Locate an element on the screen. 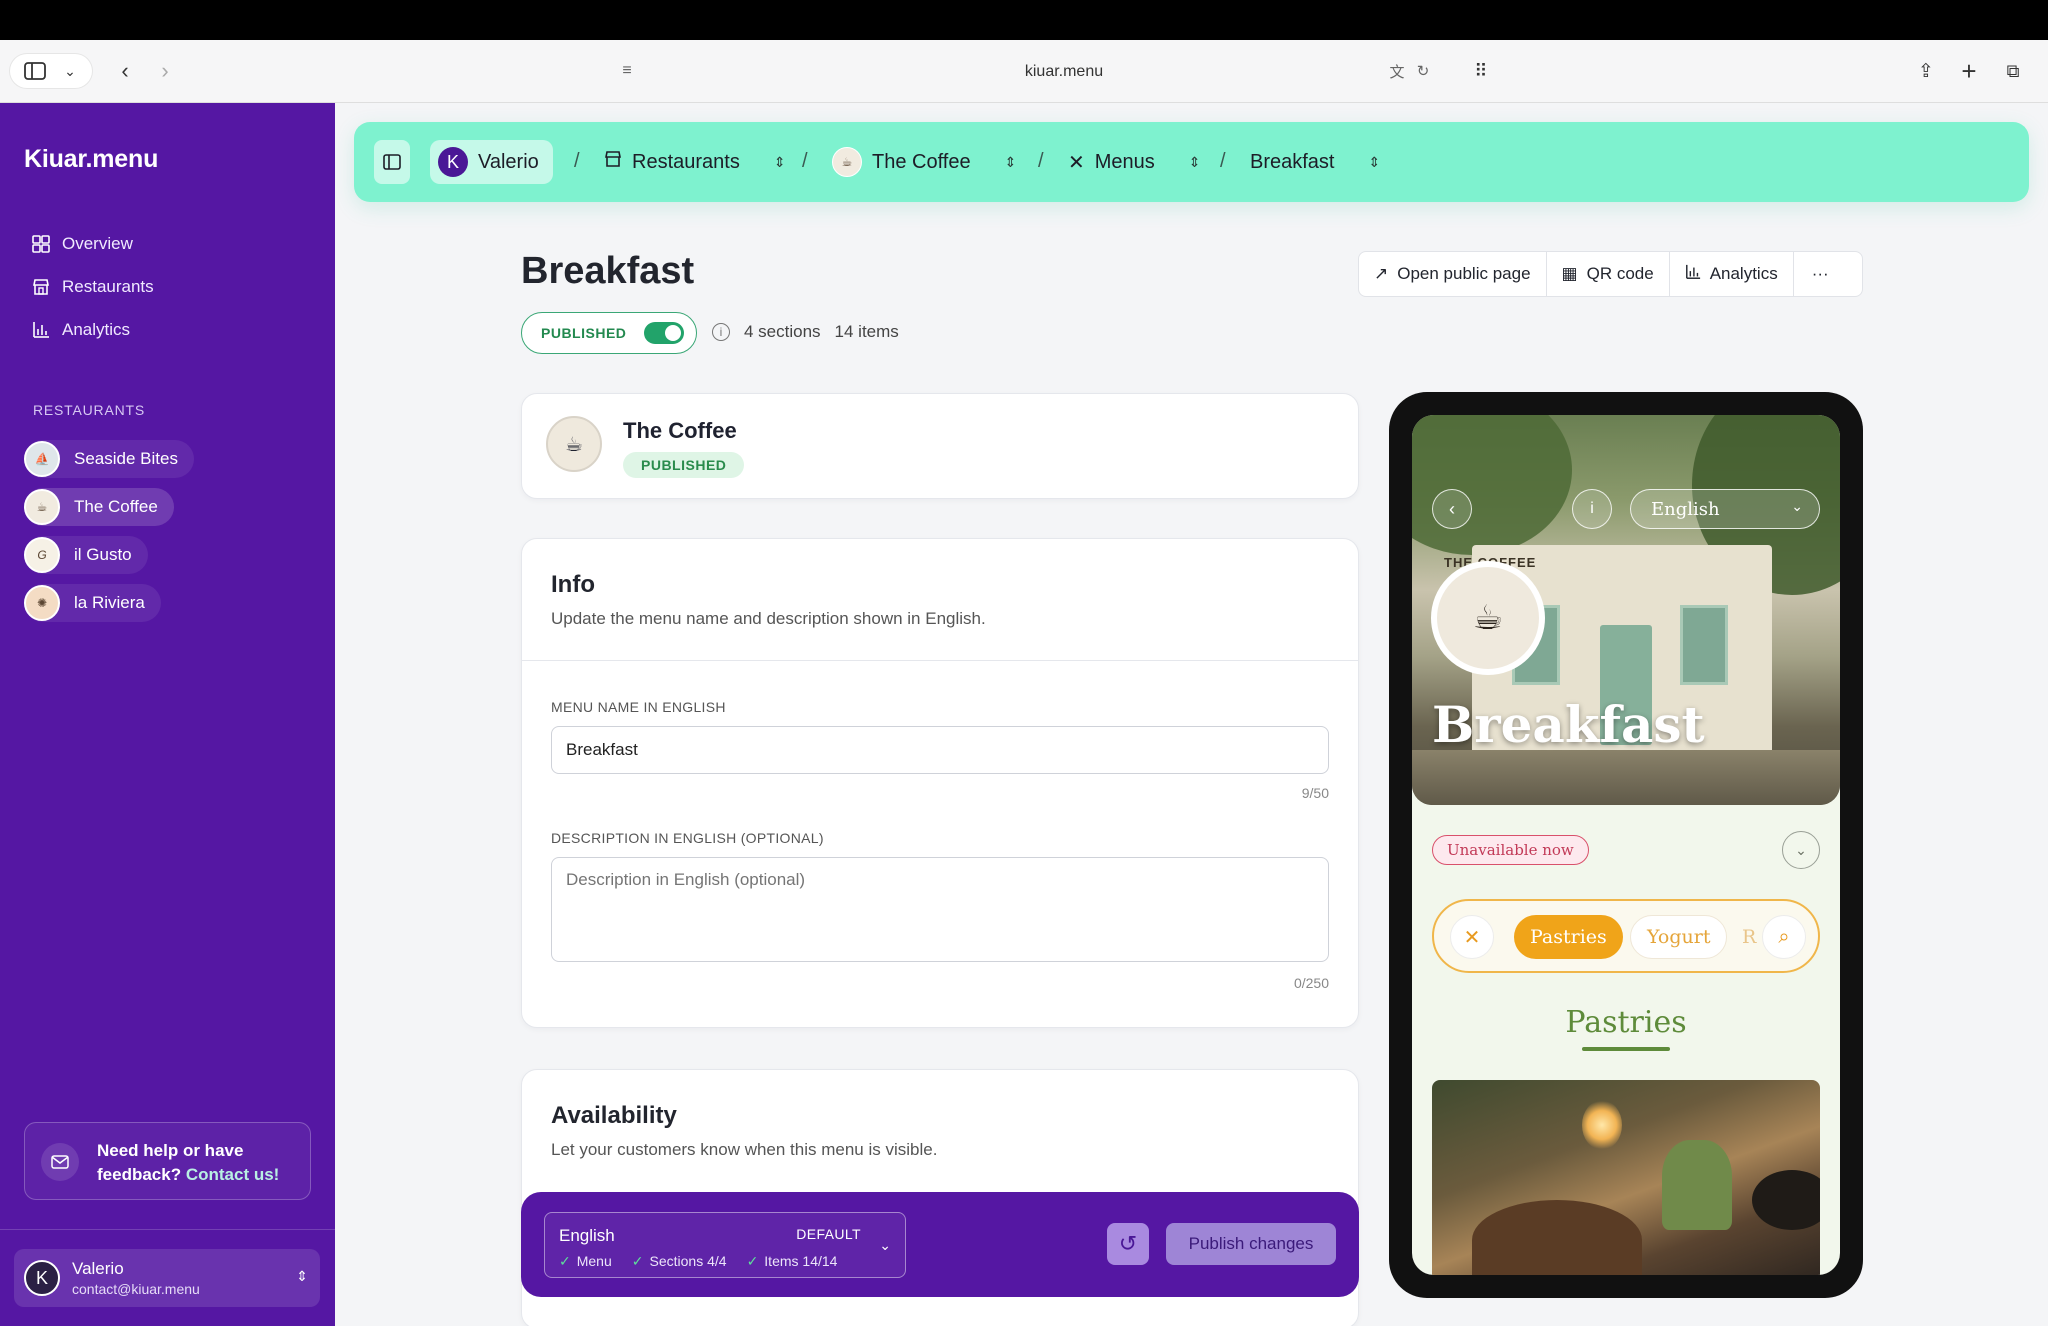  apps-grid-icon: ⠿ is located at coordinates (1481, 71).